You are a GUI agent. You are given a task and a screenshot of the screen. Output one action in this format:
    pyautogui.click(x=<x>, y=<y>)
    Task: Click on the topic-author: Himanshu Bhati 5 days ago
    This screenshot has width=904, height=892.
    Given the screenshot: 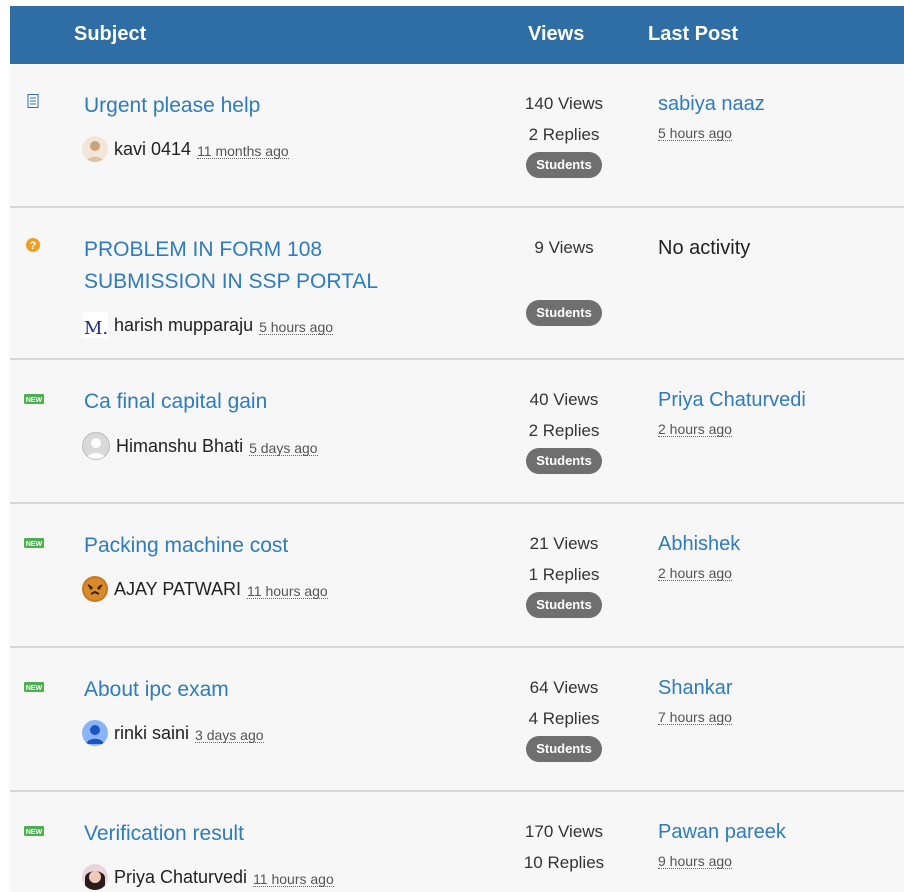 What is the action you would take?
    pyautogui.click(x=200, y=446)
    